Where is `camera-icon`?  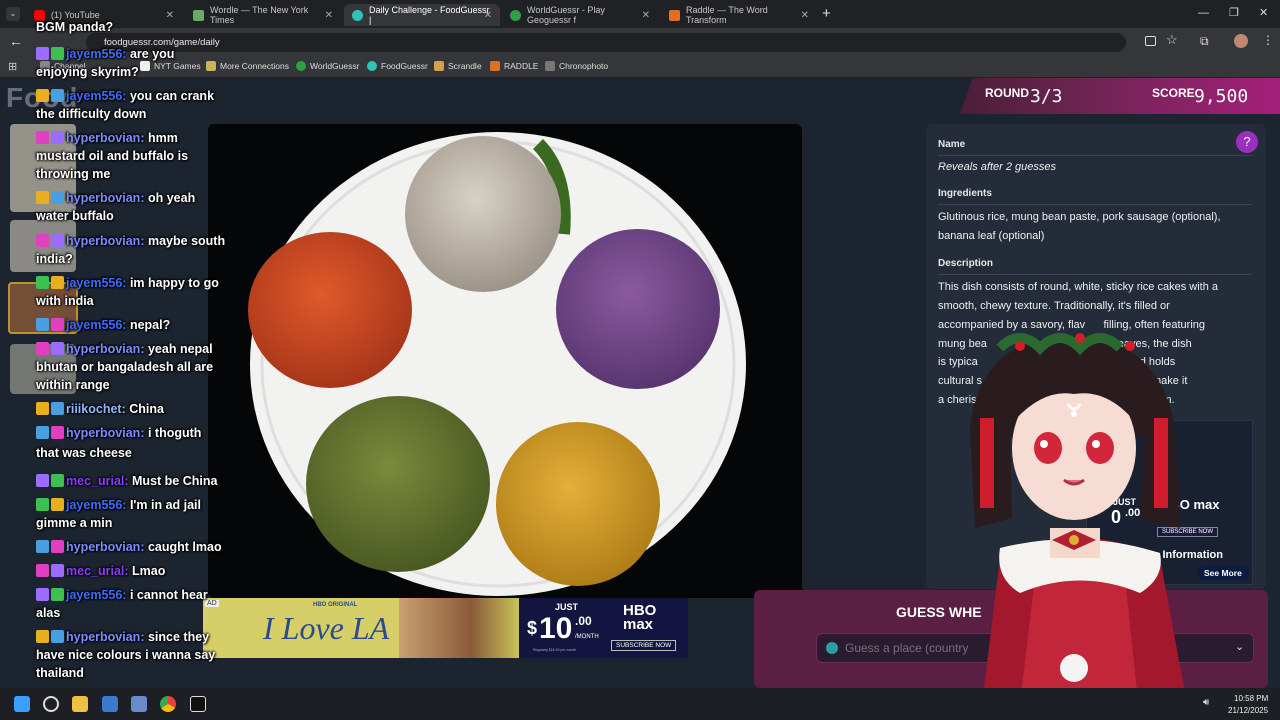 camera-icon is located at coordinates (550, 66).